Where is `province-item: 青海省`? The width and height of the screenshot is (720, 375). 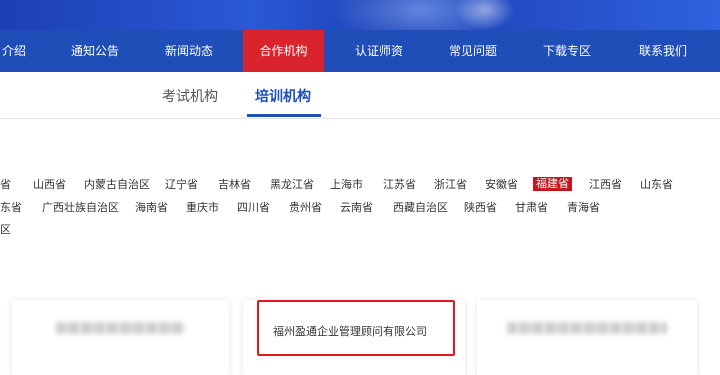
province-item: 青海省 is located at coordinates (583, 208).